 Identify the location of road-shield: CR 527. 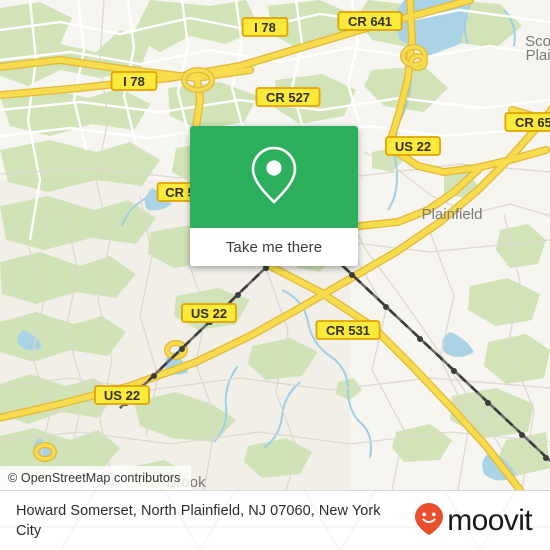
(288, 97).